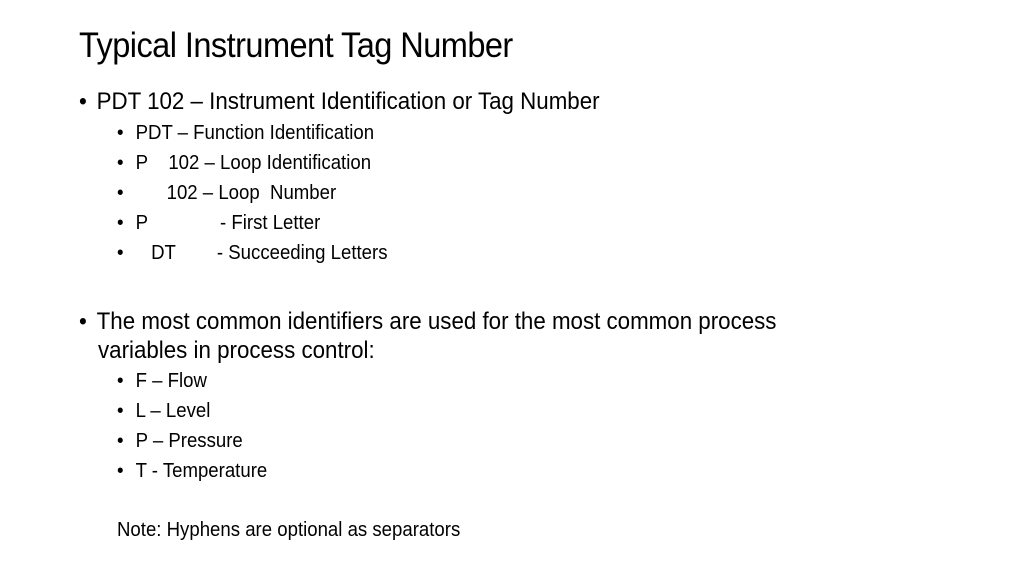 The image size is (1024, 576). I want to click on list-item: • PDT – Function Identification, so click(245, 133).